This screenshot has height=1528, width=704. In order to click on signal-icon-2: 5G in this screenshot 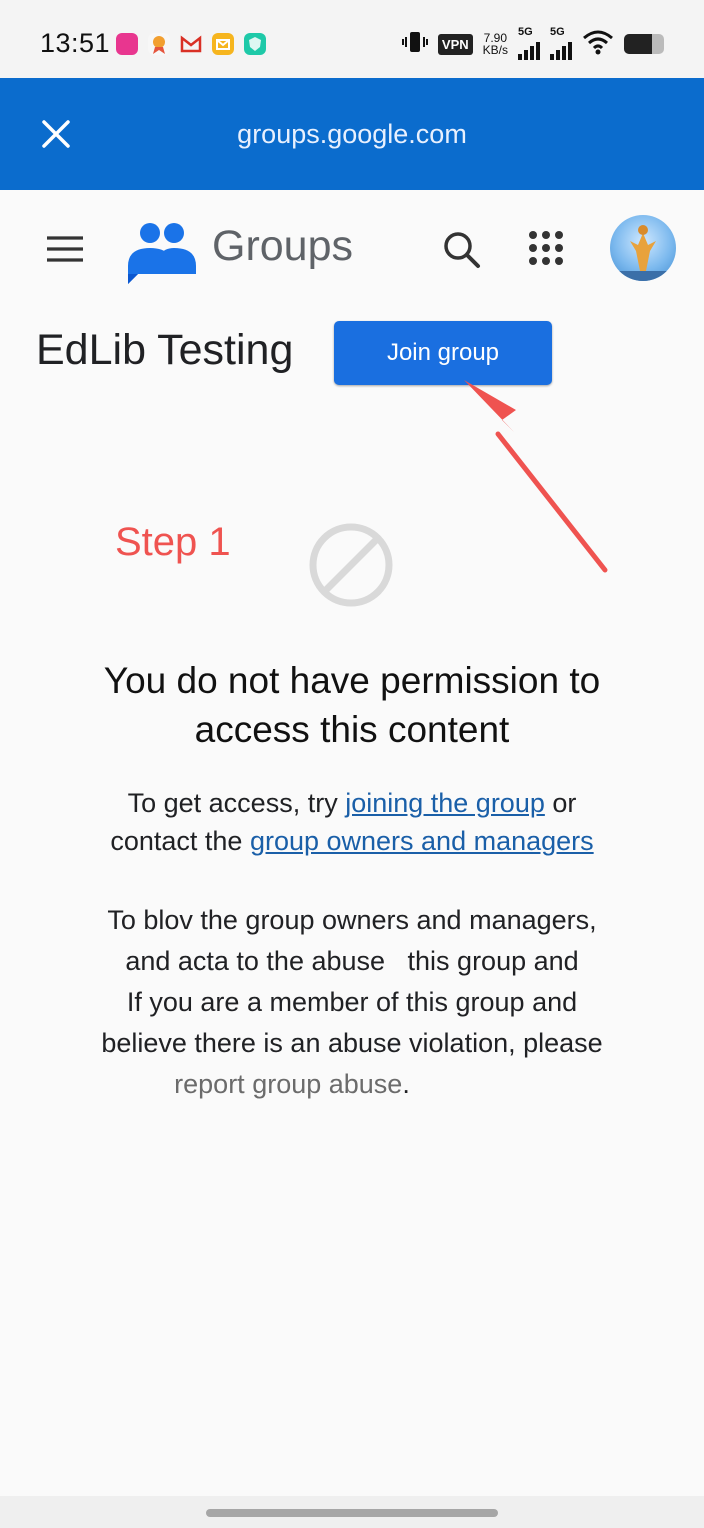, I will do `click(561, 43)`.